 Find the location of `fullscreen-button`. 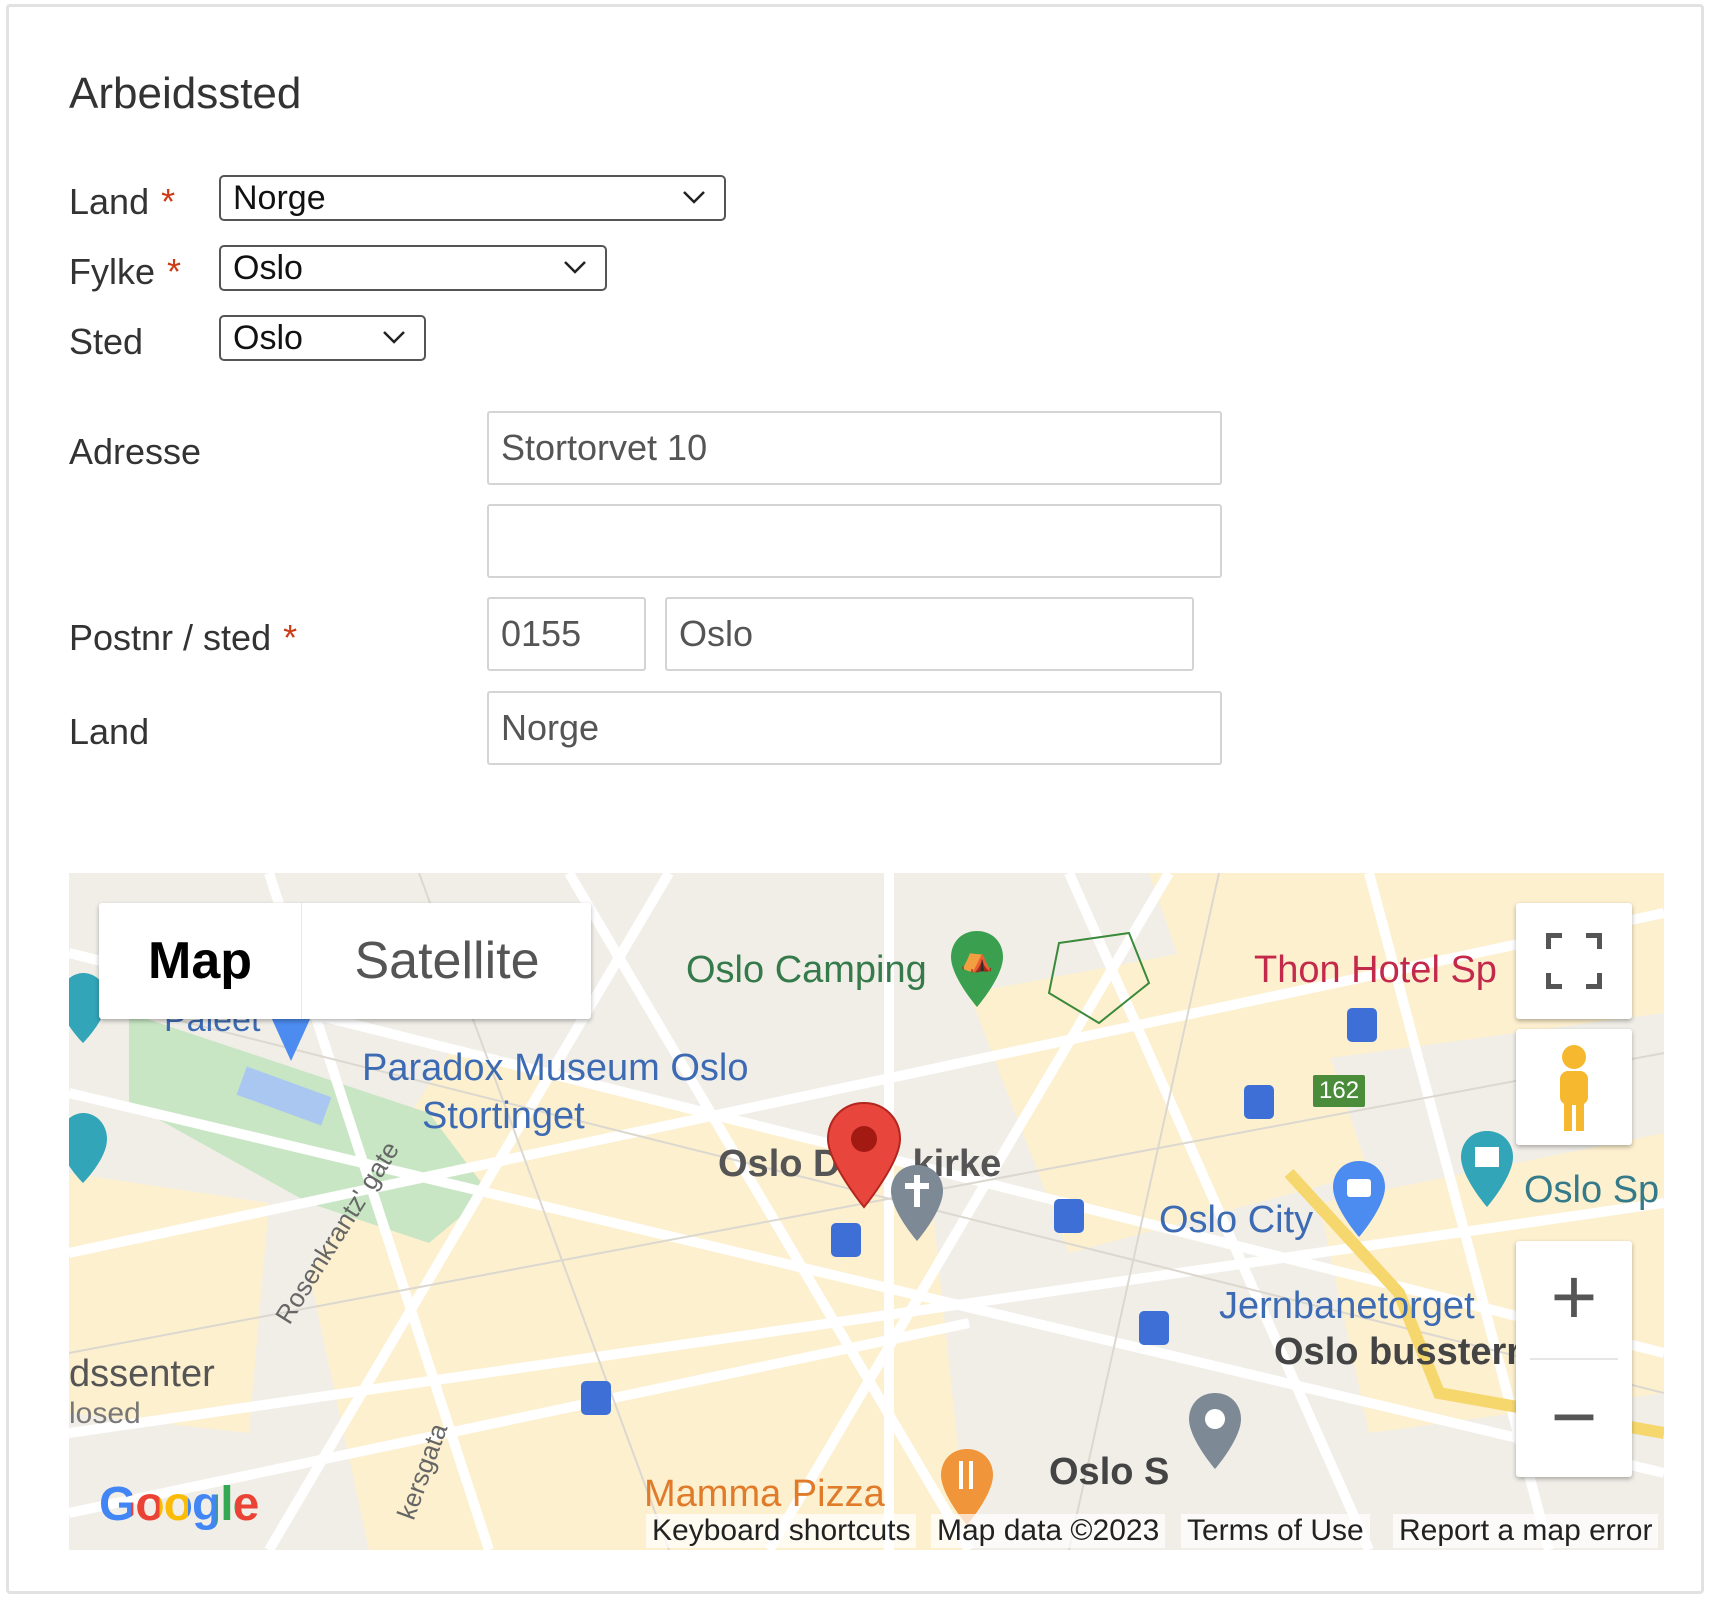

fullscreen-button is located at coordinates (1574, 961).